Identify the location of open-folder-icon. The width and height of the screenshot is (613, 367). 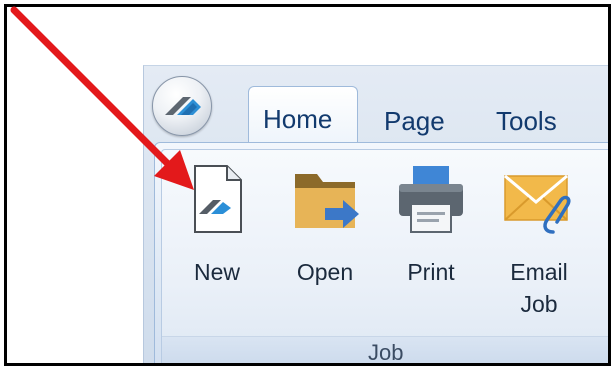
(327, 201).